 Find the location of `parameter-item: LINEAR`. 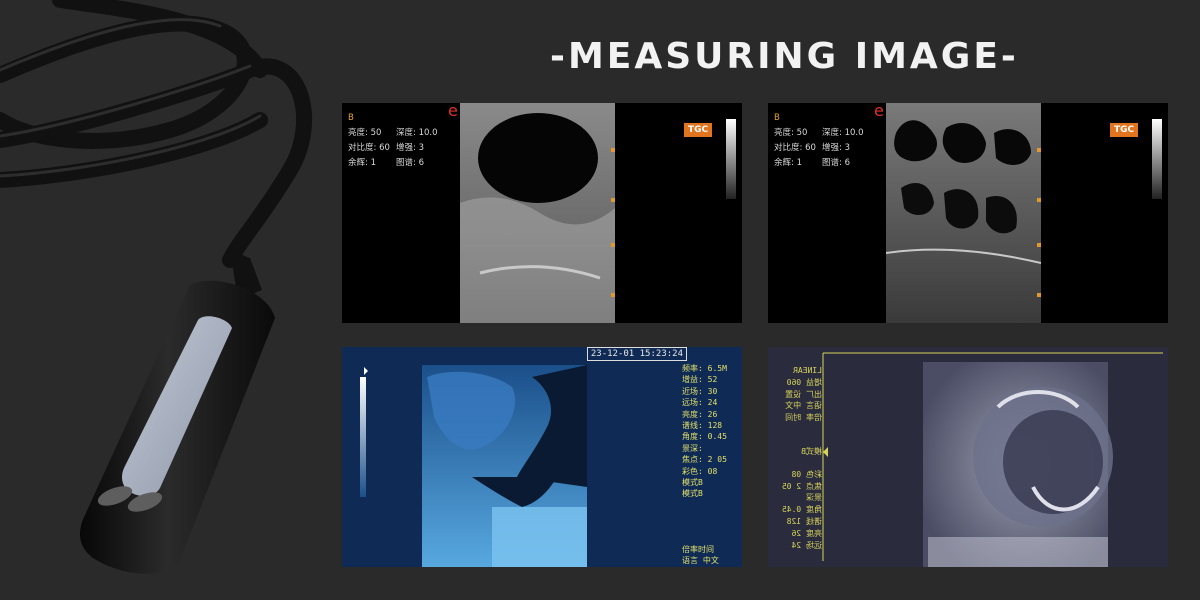

parameter-item: LINEAR is located at coordinates (807, 370).